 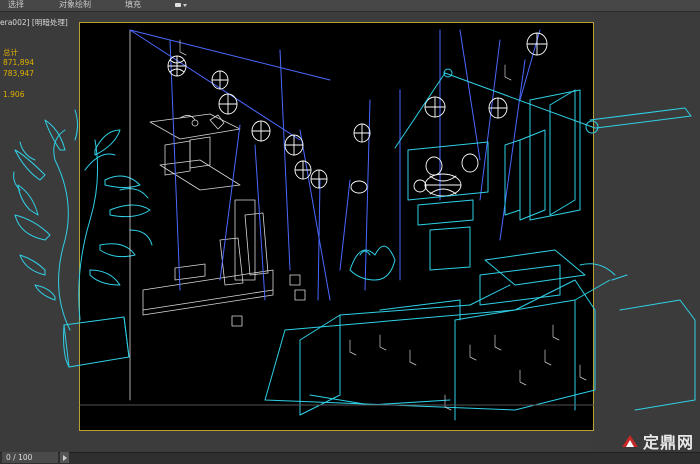 What do you see at coordinates (668, 442) in the screenshot?
I see `watermark-text: 定鼎网` at bounding box center [668, 442].